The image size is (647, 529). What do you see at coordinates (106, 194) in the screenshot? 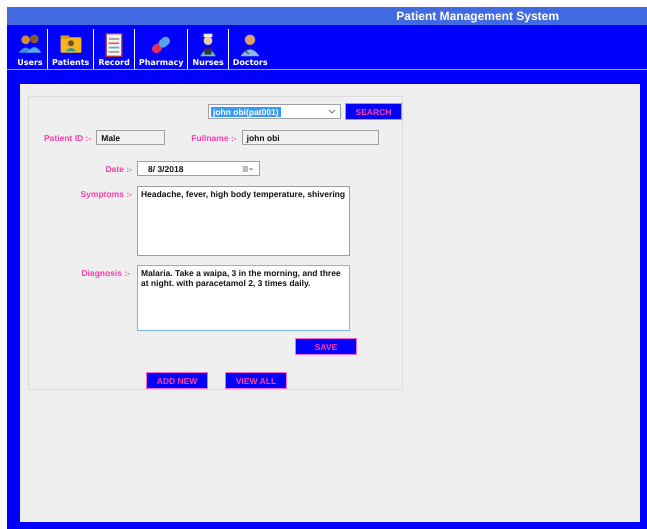
I see `field-label: Symptoms :-` at bounding box center [106, 194].